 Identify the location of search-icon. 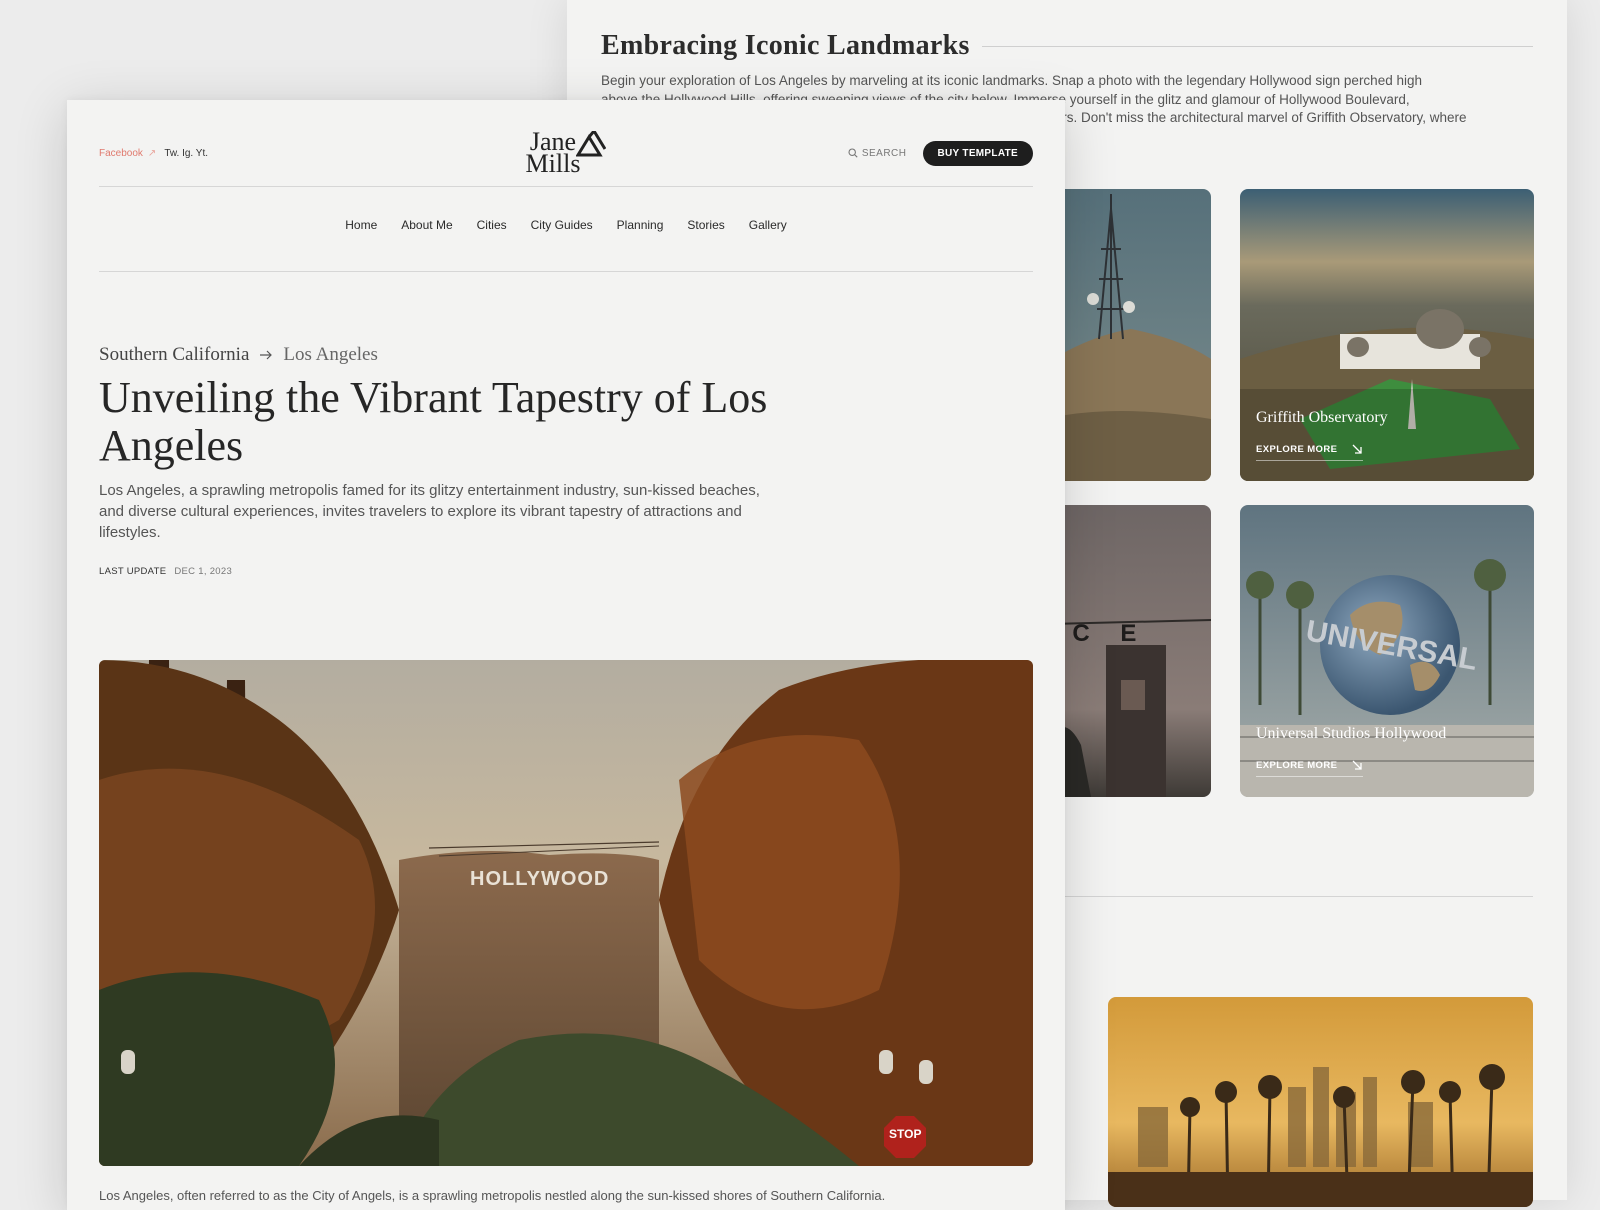
(853, 153).